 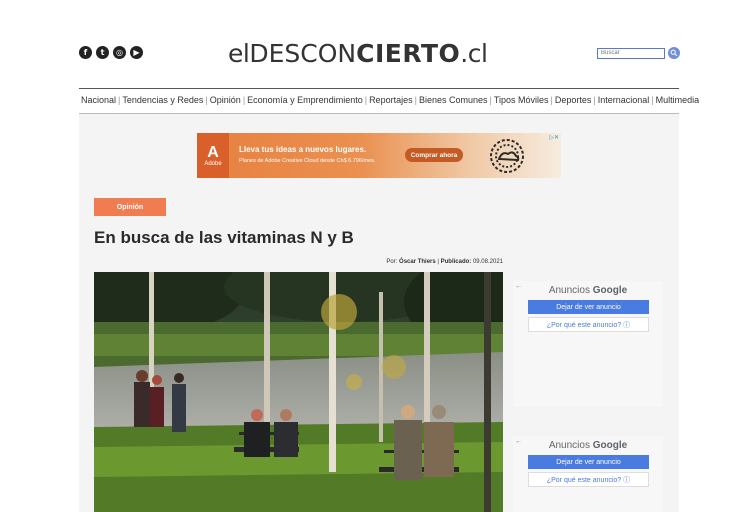 I want to click on logo-part-descon: DESCON, so click(x=303, y=53).